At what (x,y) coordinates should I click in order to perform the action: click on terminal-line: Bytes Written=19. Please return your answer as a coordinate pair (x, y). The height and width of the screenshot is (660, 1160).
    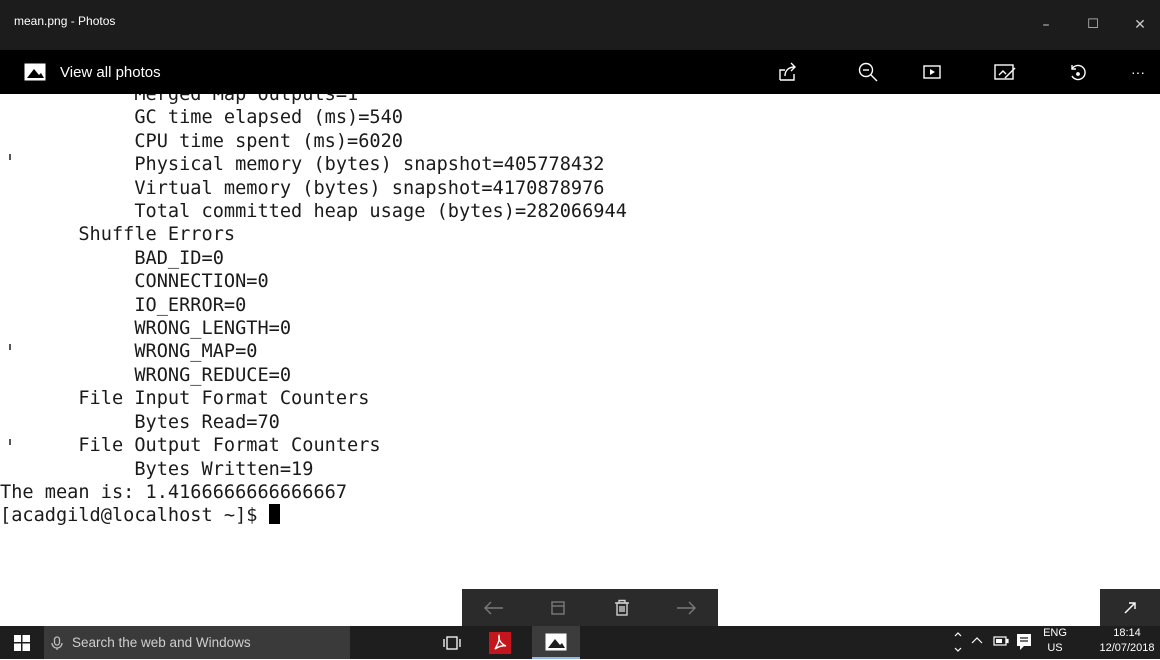
    Looking at the image, I should click on (157, 469).